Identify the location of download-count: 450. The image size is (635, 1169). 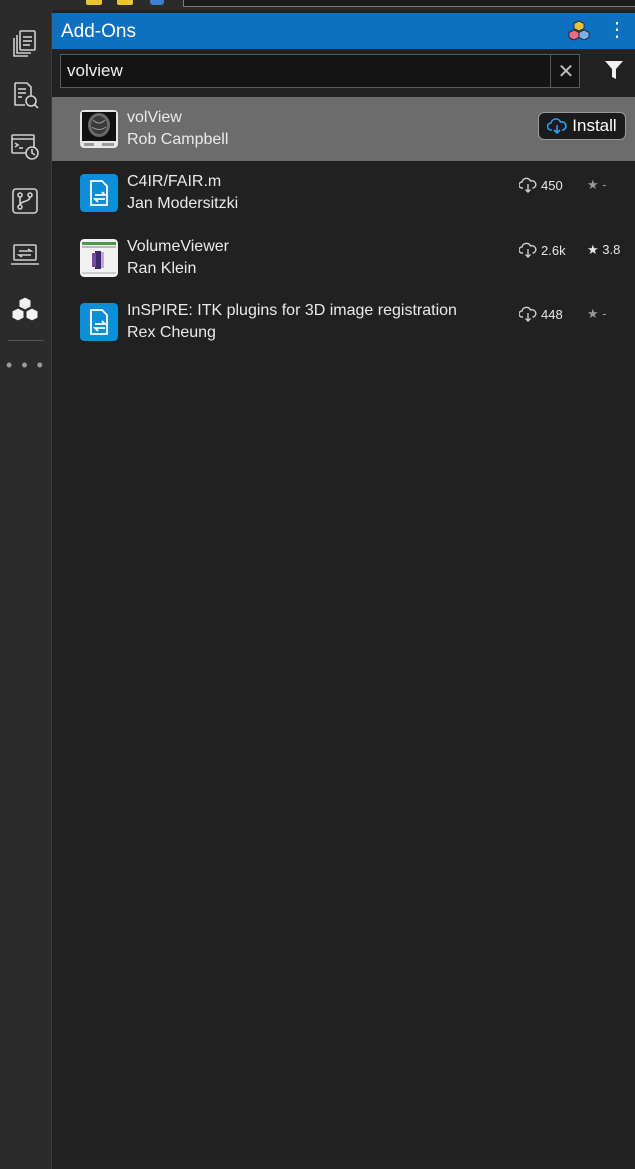
(541, 185).